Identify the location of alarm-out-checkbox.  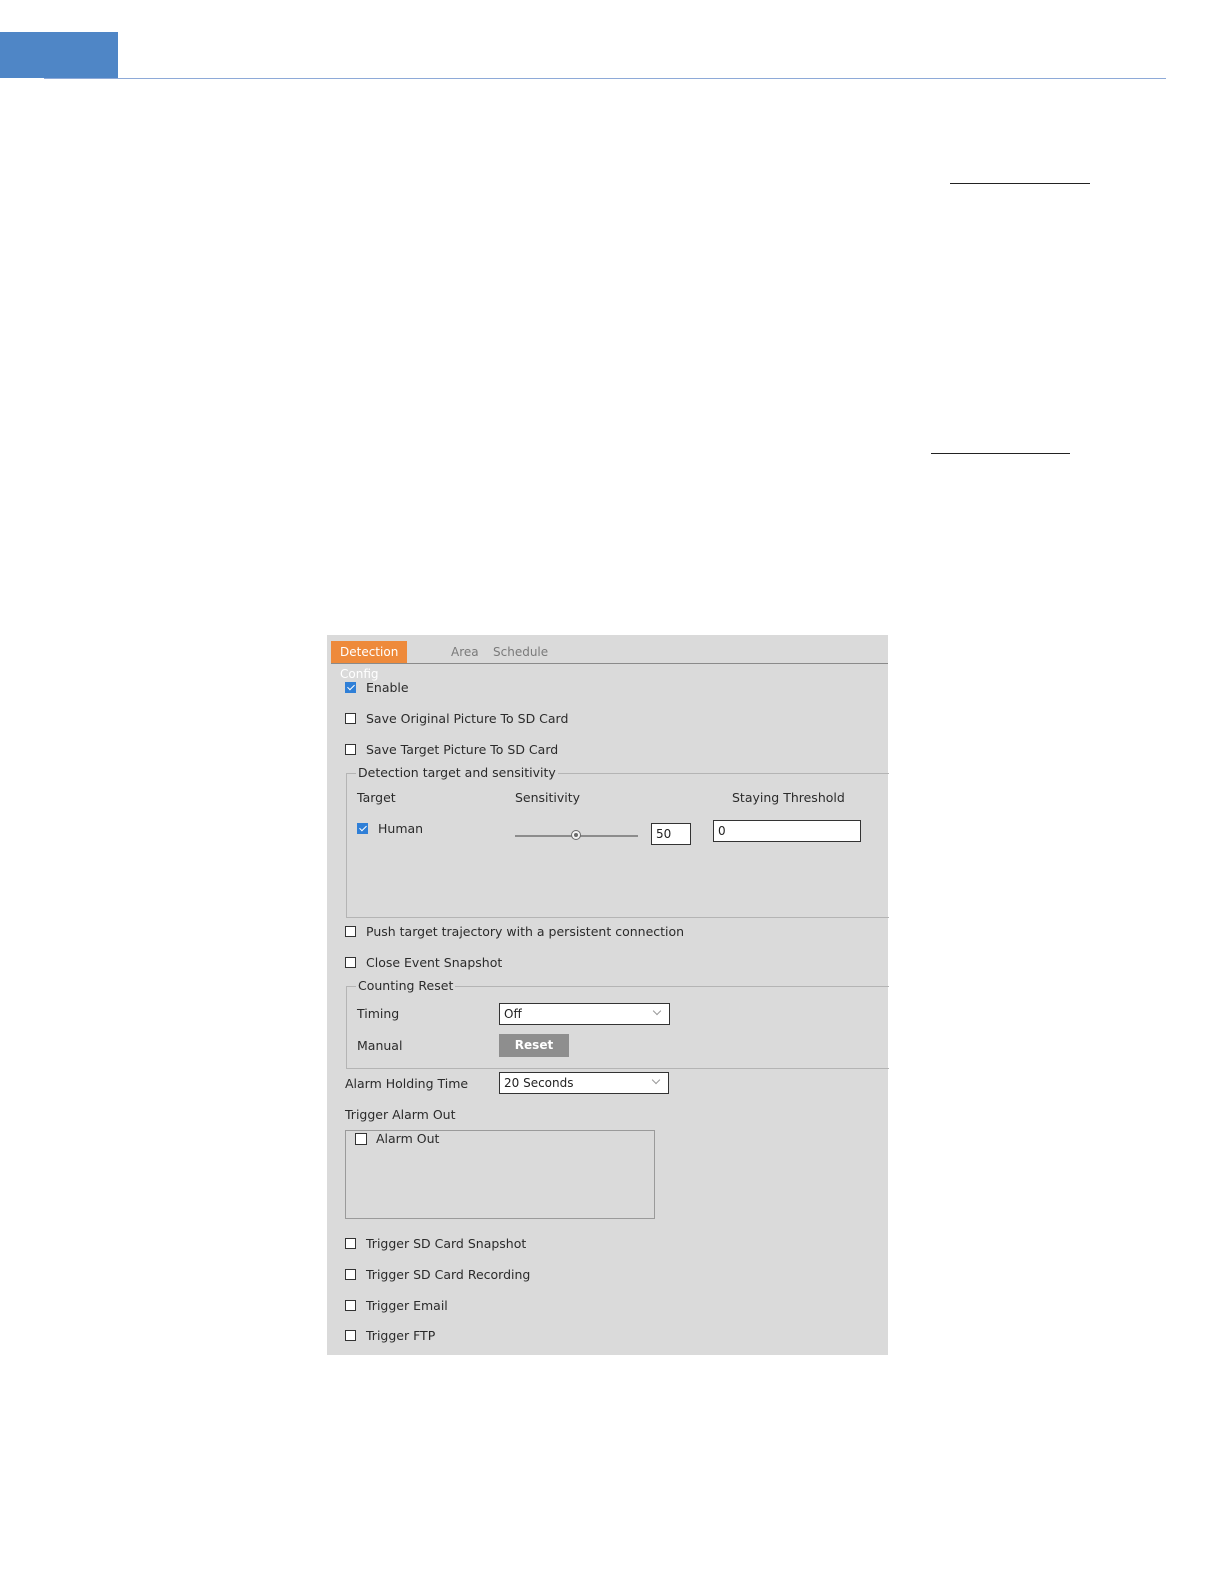
(361, 1139).